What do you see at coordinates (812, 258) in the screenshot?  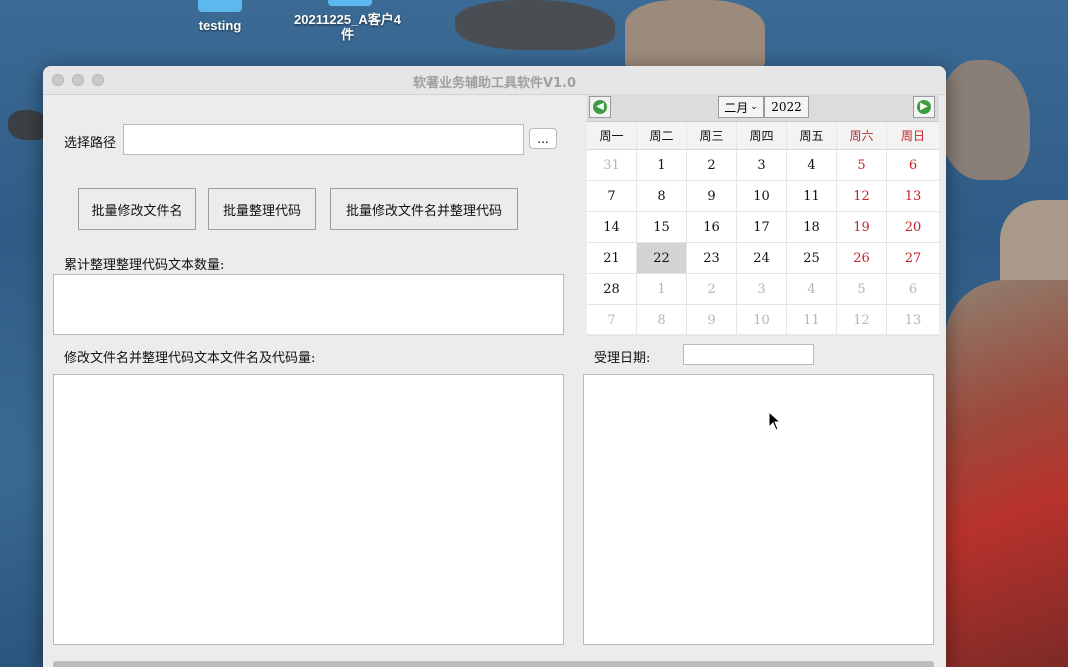 I see `calendar-day-cell: 25` at bounding box center [812, 258].